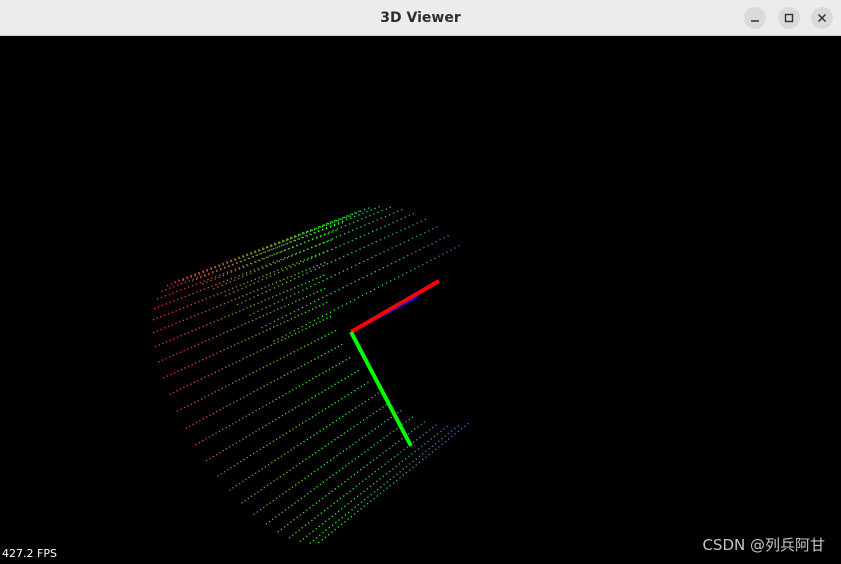 This screenshot has height=564, width=841. I want to click on coordinate-axes, so click(395, 363).